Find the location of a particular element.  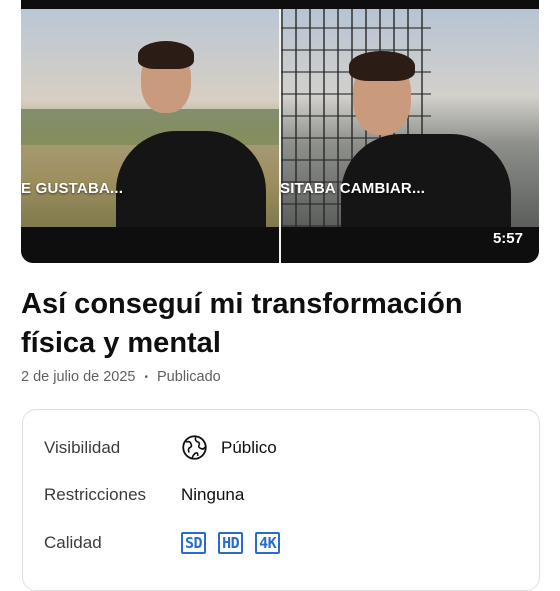

globe-icon is located at coordinates (194, 447).